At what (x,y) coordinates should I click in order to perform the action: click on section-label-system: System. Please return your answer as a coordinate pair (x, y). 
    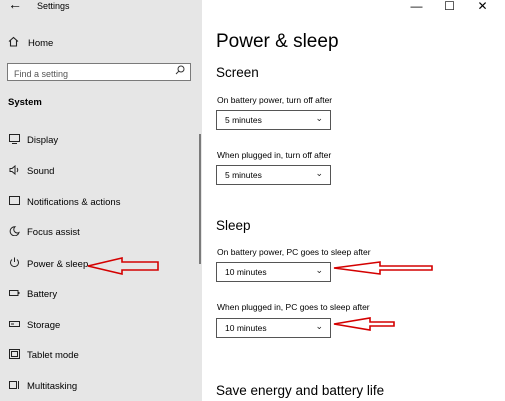
    Looking at the image, I should click on (25, 102).